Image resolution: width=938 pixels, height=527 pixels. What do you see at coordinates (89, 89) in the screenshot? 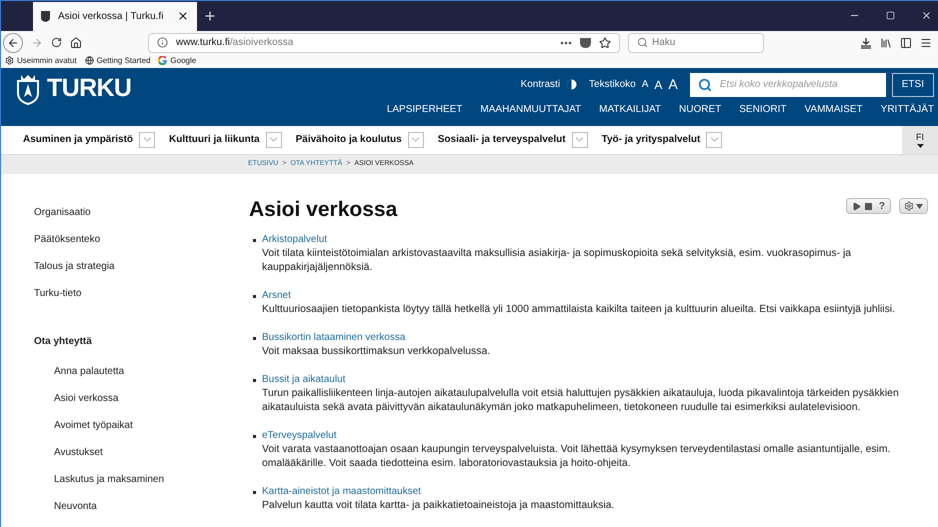
I see `site-logo: TURKU` at bounding box center [89, 89].